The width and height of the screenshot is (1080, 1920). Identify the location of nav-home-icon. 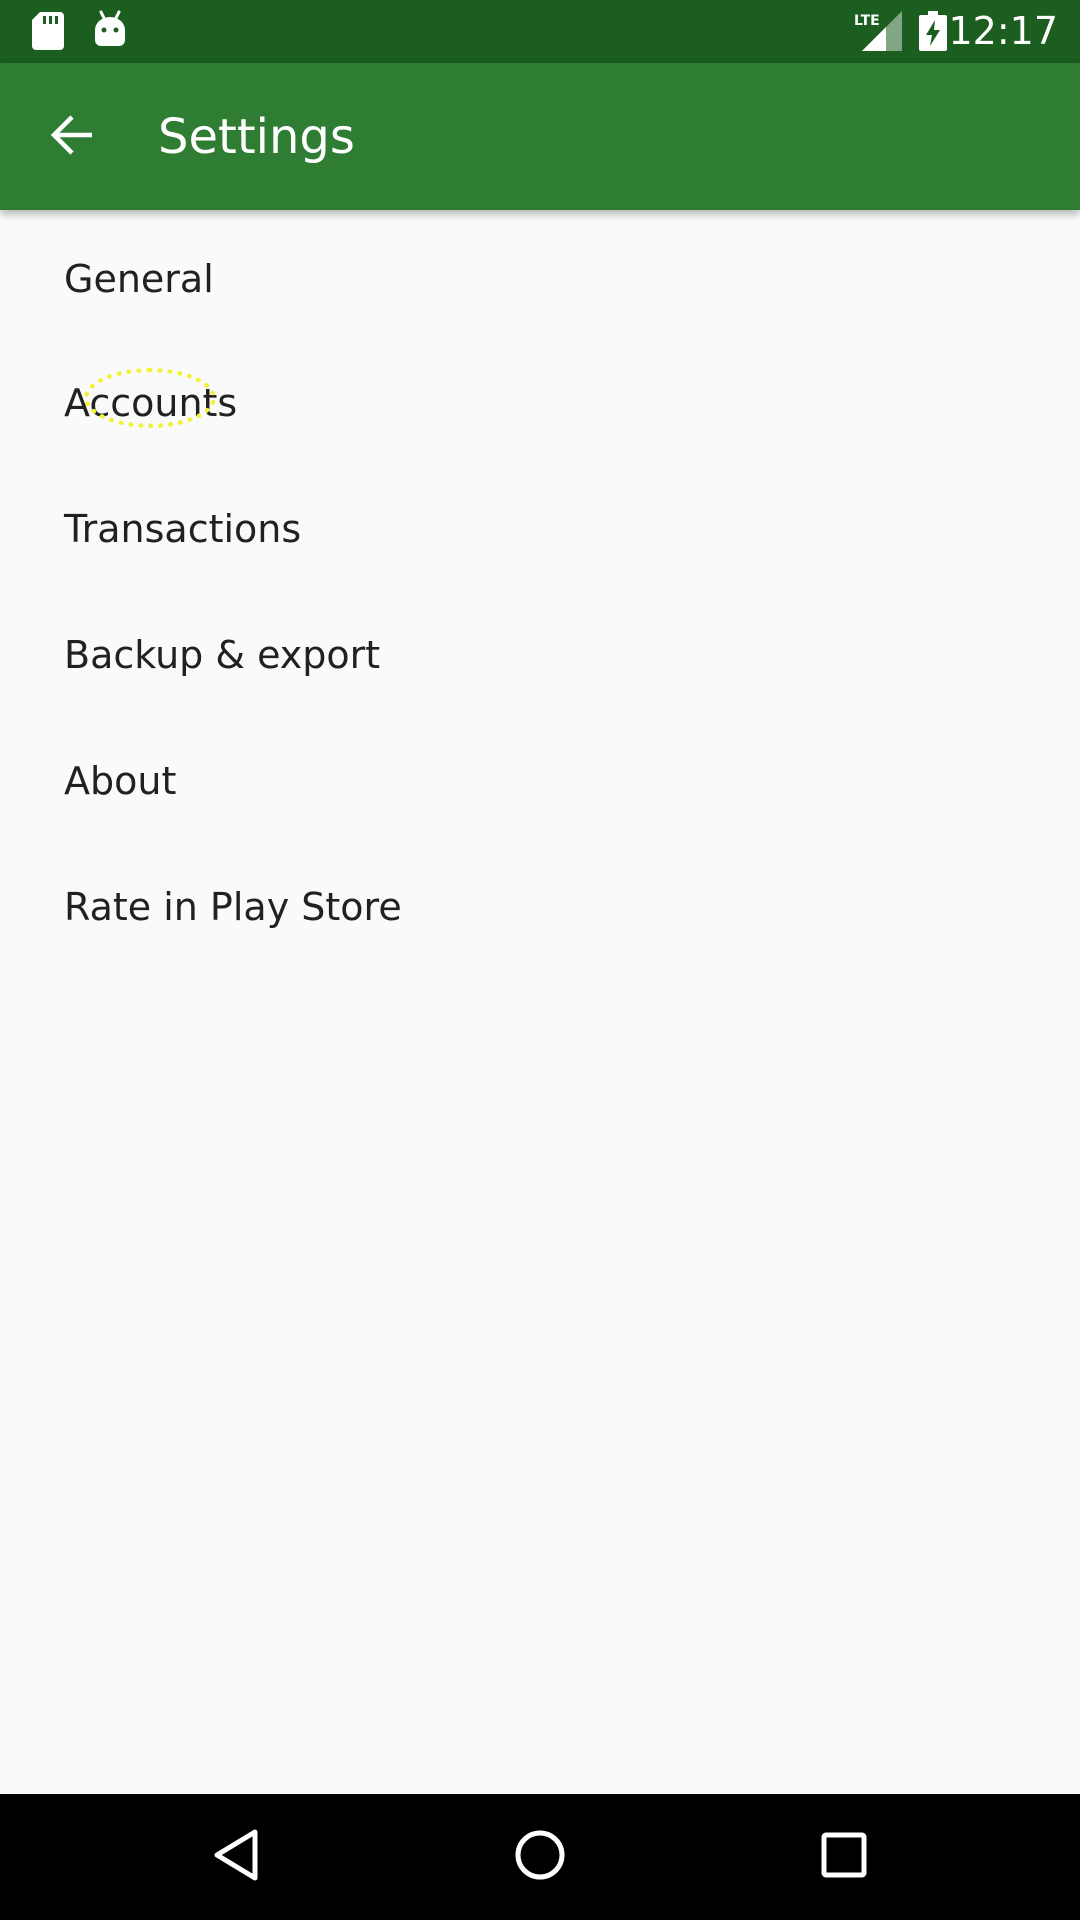
(540, 1857).